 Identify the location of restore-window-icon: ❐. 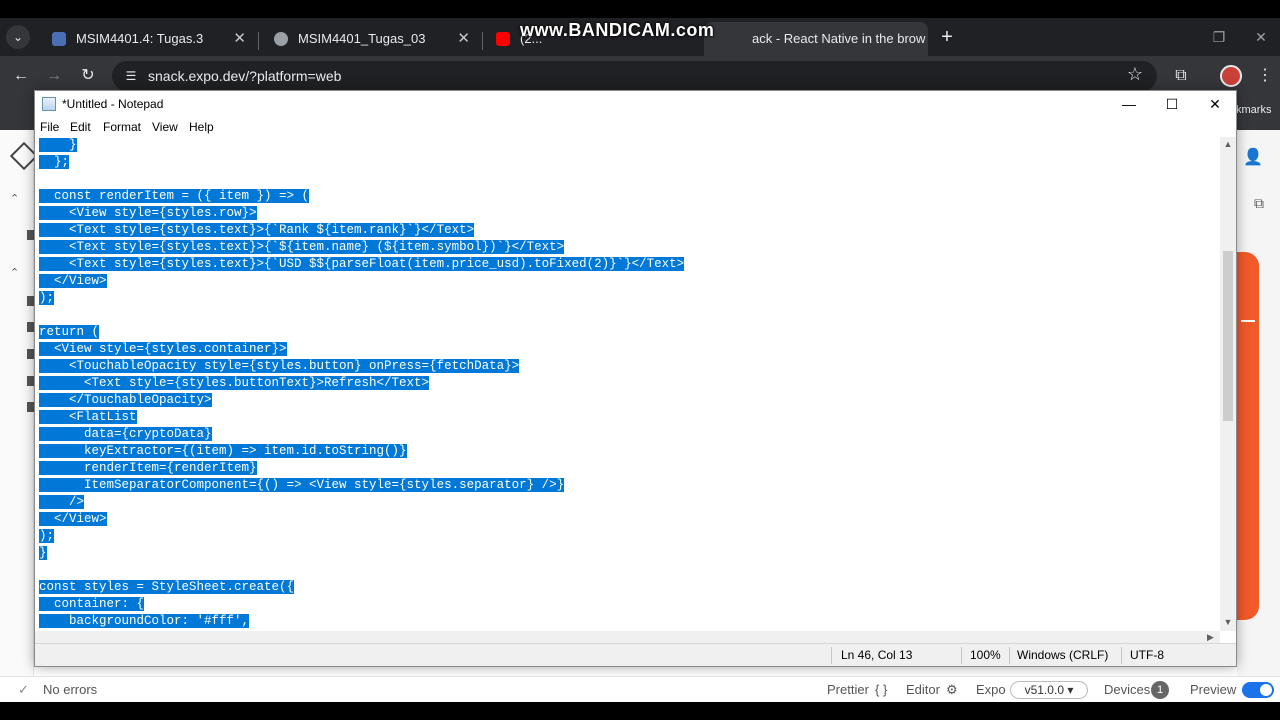
(1219, 37).